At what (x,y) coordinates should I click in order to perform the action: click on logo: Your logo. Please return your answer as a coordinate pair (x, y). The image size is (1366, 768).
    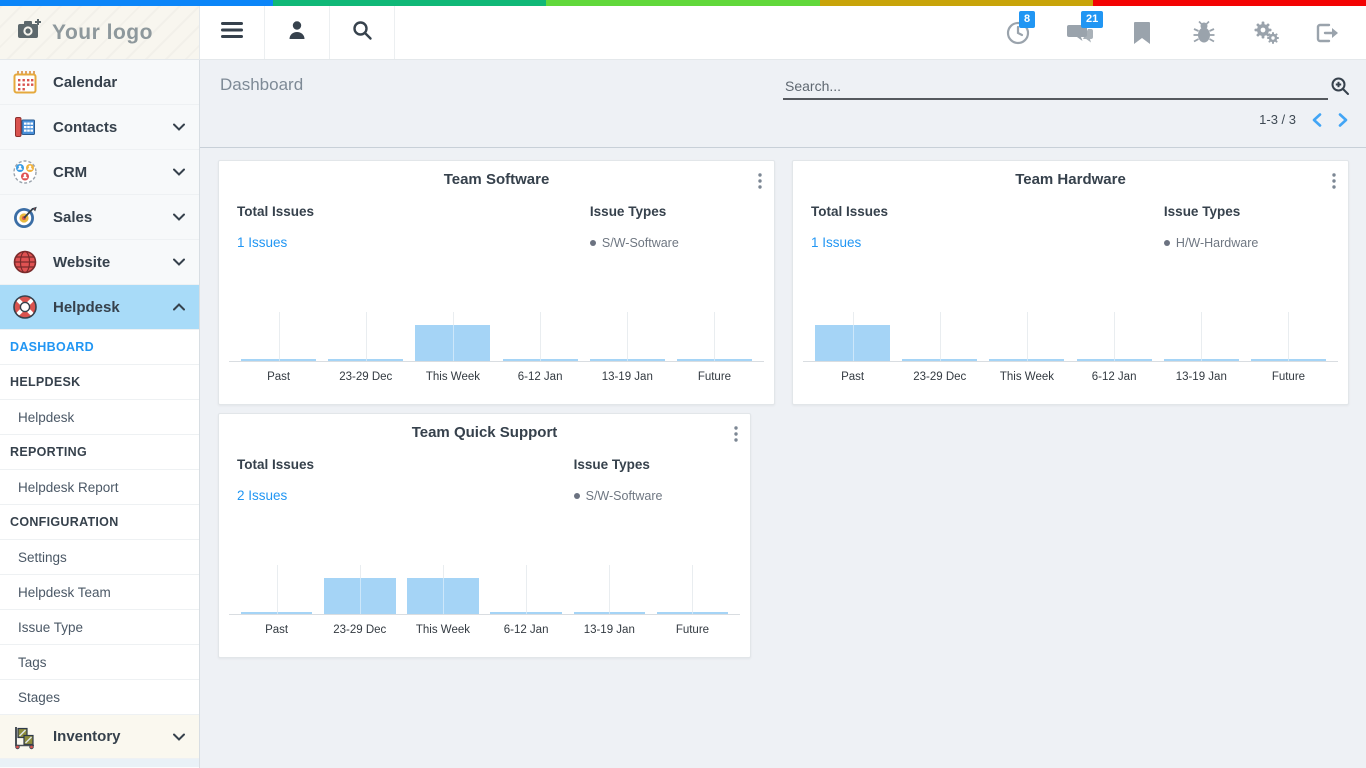
    Looking at the image, I should click on (100, 32).